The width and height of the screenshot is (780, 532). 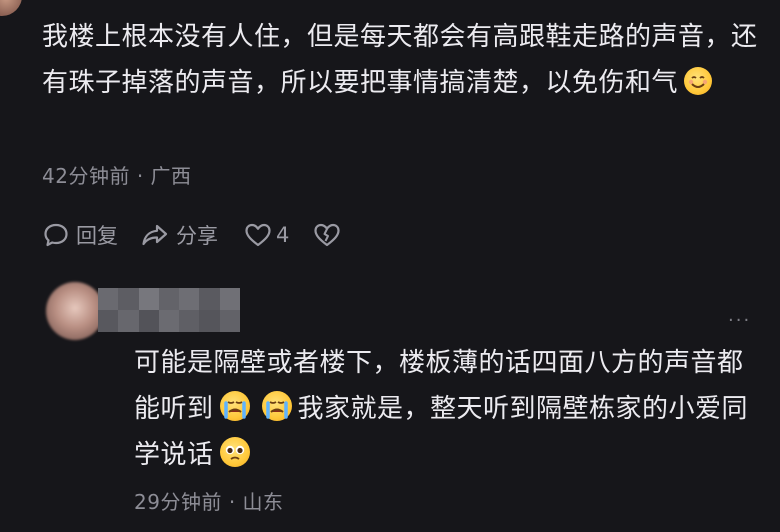 I want to click on reply-button: 回复, so click(x=80, y=235).